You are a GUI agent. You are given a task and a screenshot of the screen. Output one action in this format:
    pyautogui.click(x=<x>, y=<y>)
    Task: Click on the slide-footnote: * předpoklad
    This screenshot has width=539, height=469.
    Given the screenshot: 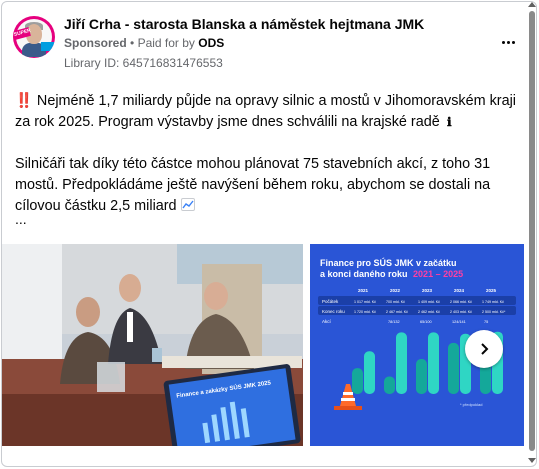 What is the action you would take?
    pyautogui.click(x=471, y=404)
    